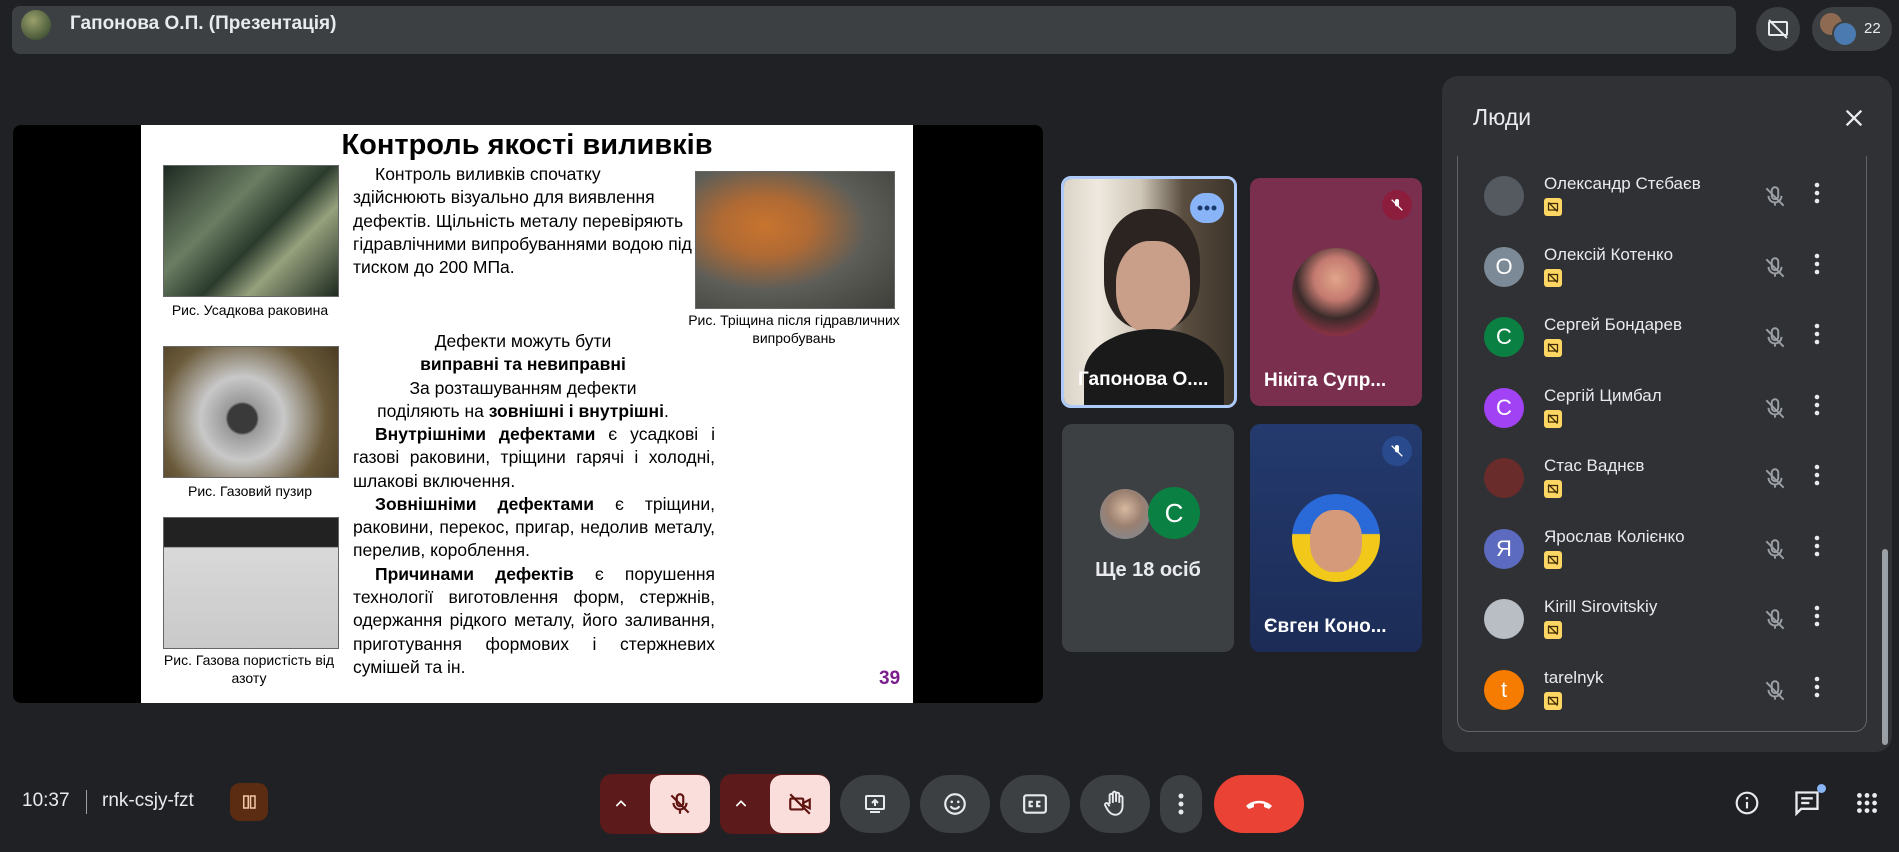  I want to click on camera-toggle-button, so click(800, 804).